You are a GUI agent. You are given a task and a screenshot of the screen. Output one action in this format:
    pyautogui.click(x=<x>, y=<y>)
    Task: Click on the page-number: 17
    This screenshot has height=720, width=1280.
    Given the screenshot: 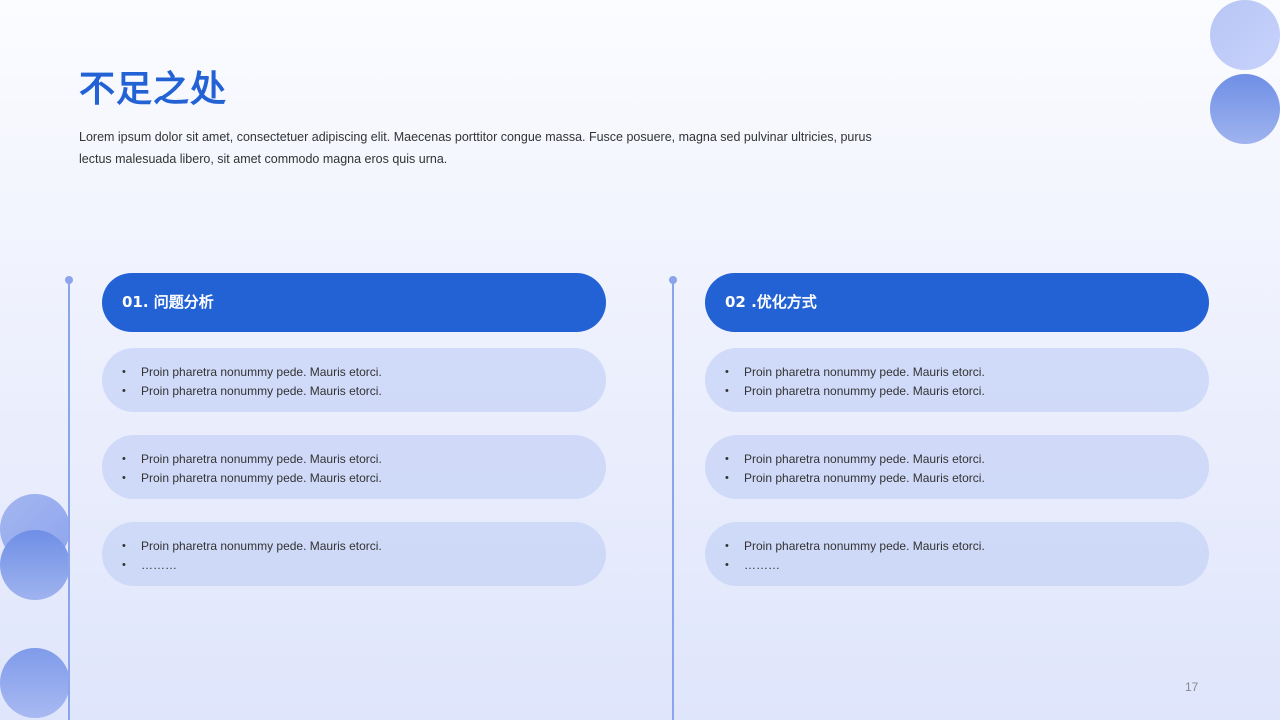 What is the action you would take?
    pyautogui.click(x=1192, y=687)
    